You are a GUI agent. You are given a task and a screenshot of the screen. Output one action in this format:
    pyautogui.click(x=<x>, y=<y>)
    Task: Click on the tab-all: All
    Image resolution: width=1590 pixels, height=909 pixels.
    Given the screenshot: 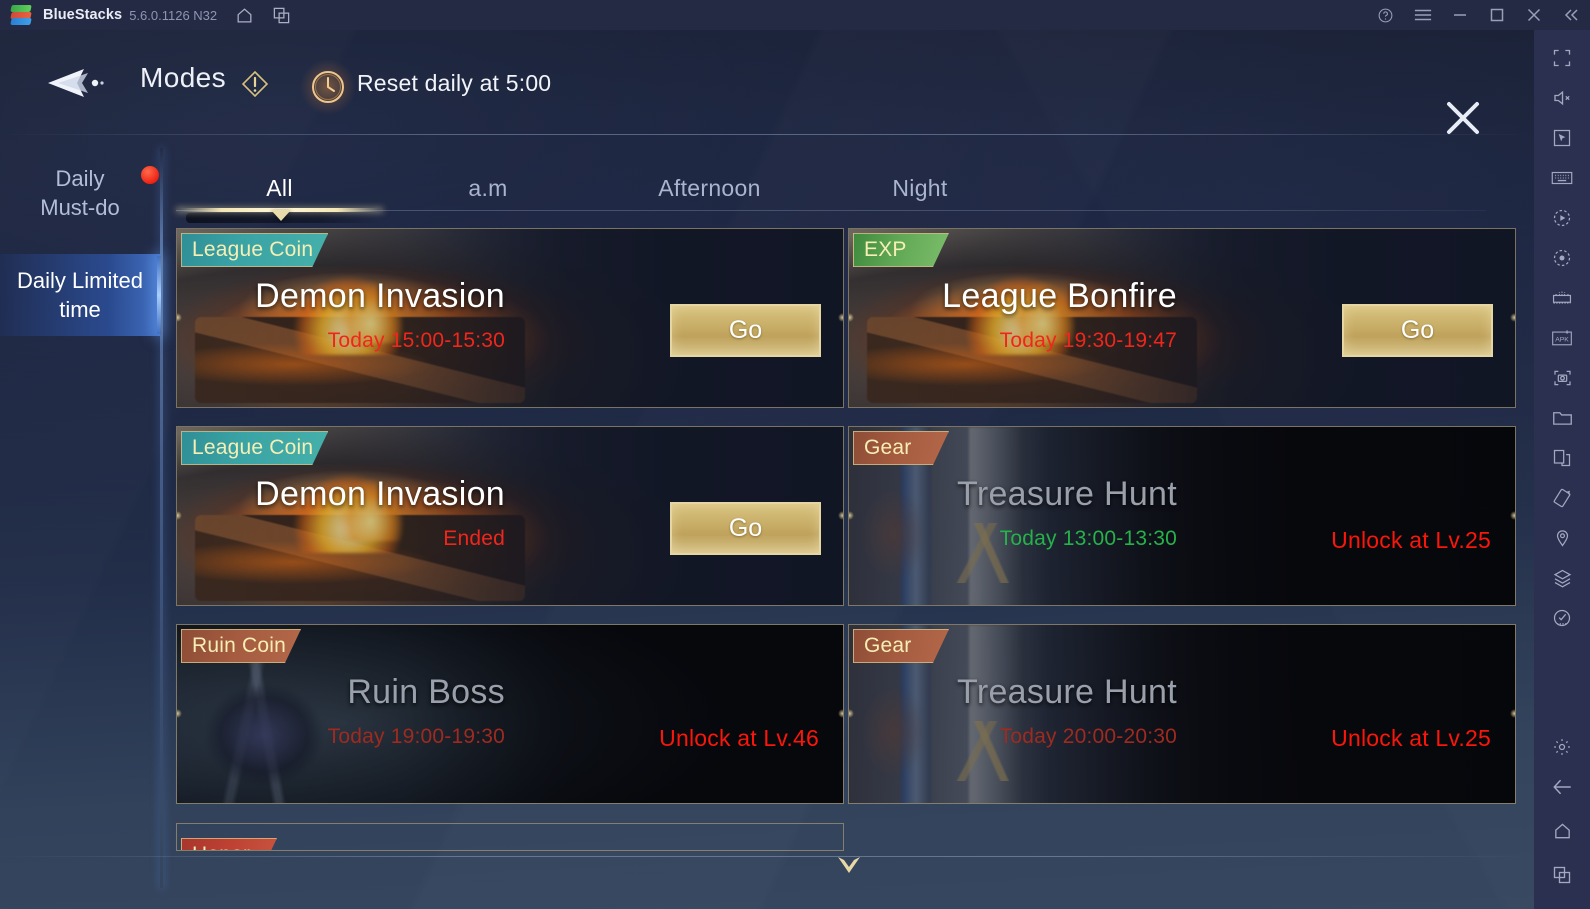 What is the action you would take?
    pyautogui.click(x=279, y=188)
    